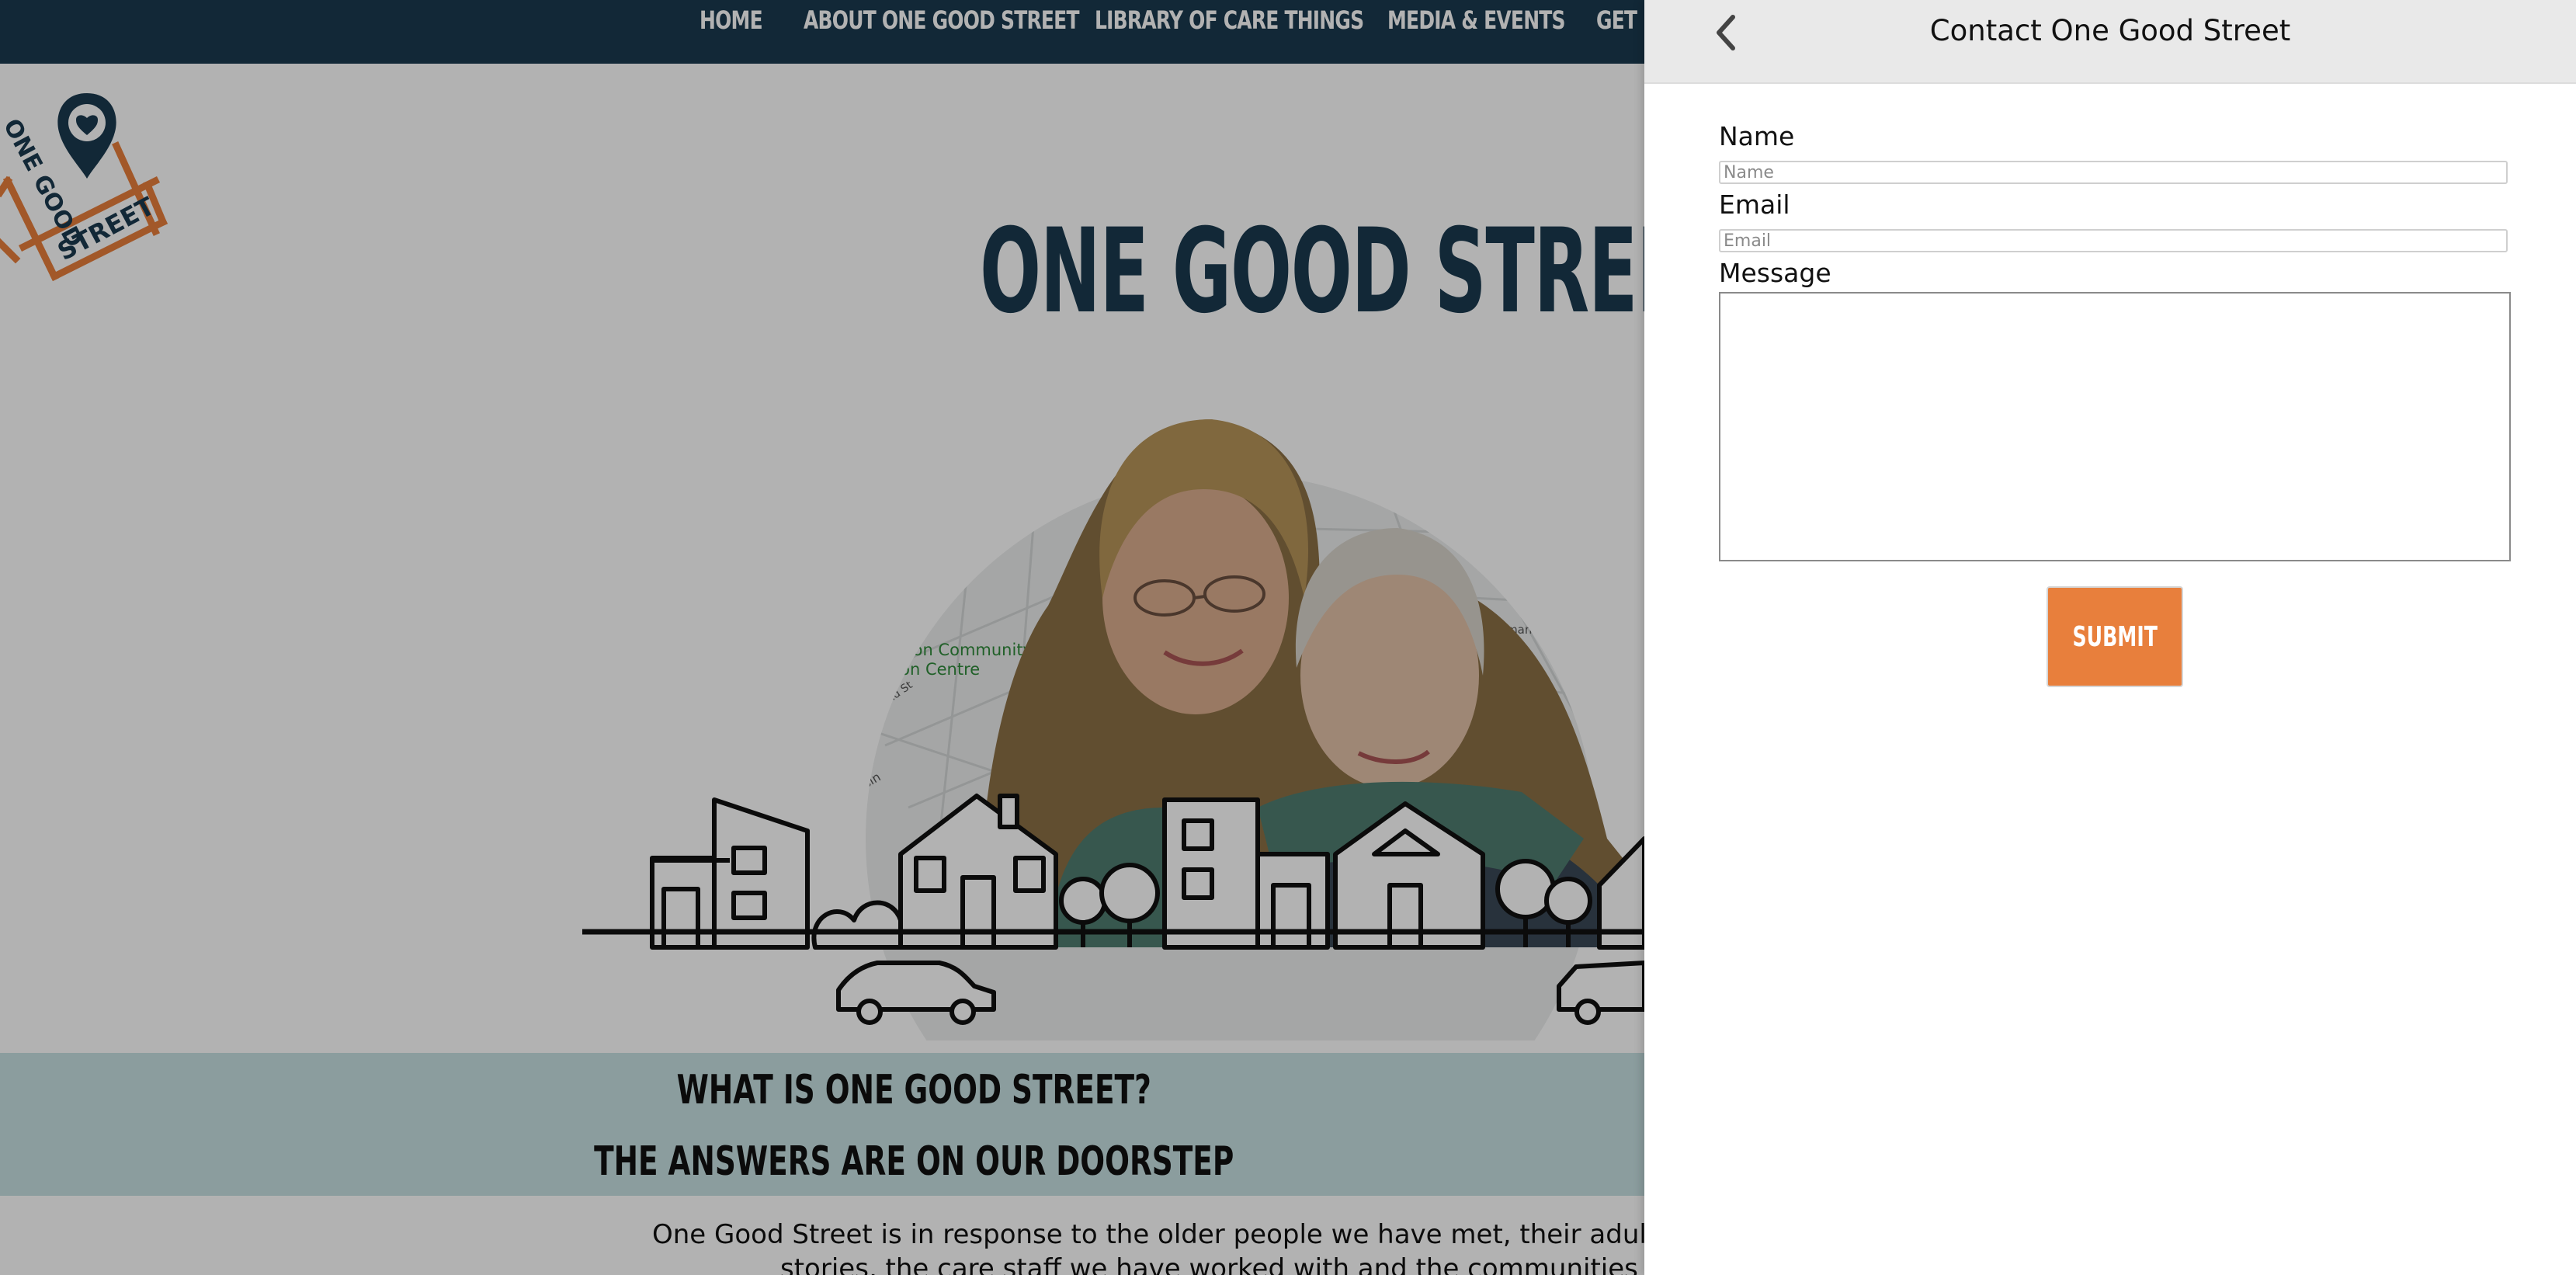  What do you see at coordinates (1775, 273) in the screenshot?
I see `message-label: Message` at bounding box center [1775, 273].